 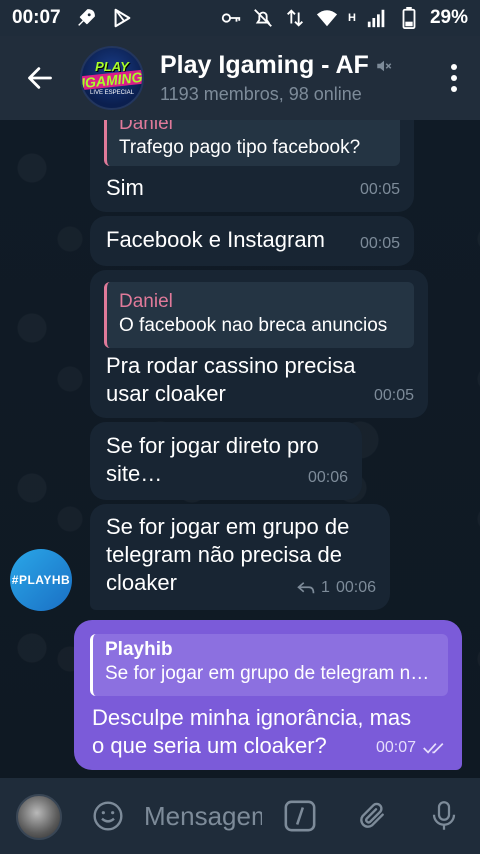 I want to click on microphone-icon, so click(x=444, y=815).